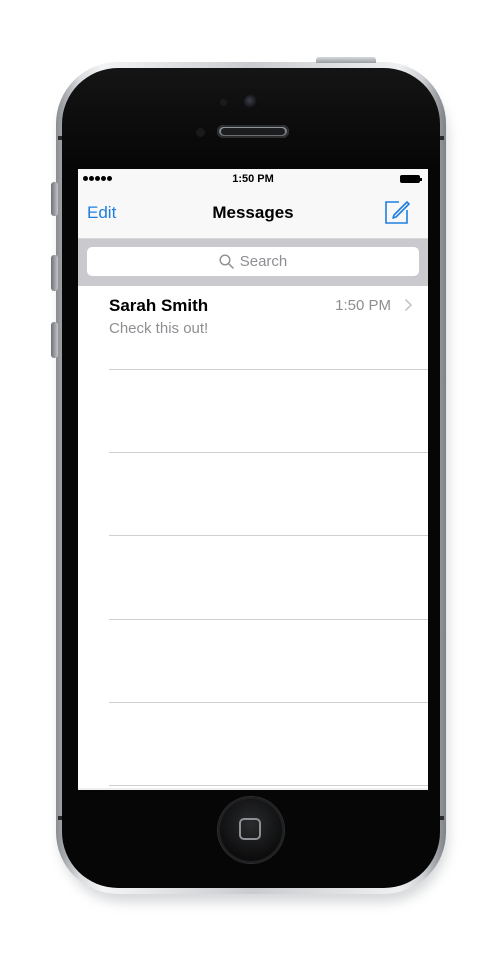 The image size is (502, 953). I want to click on home-button, so click(251, 830).